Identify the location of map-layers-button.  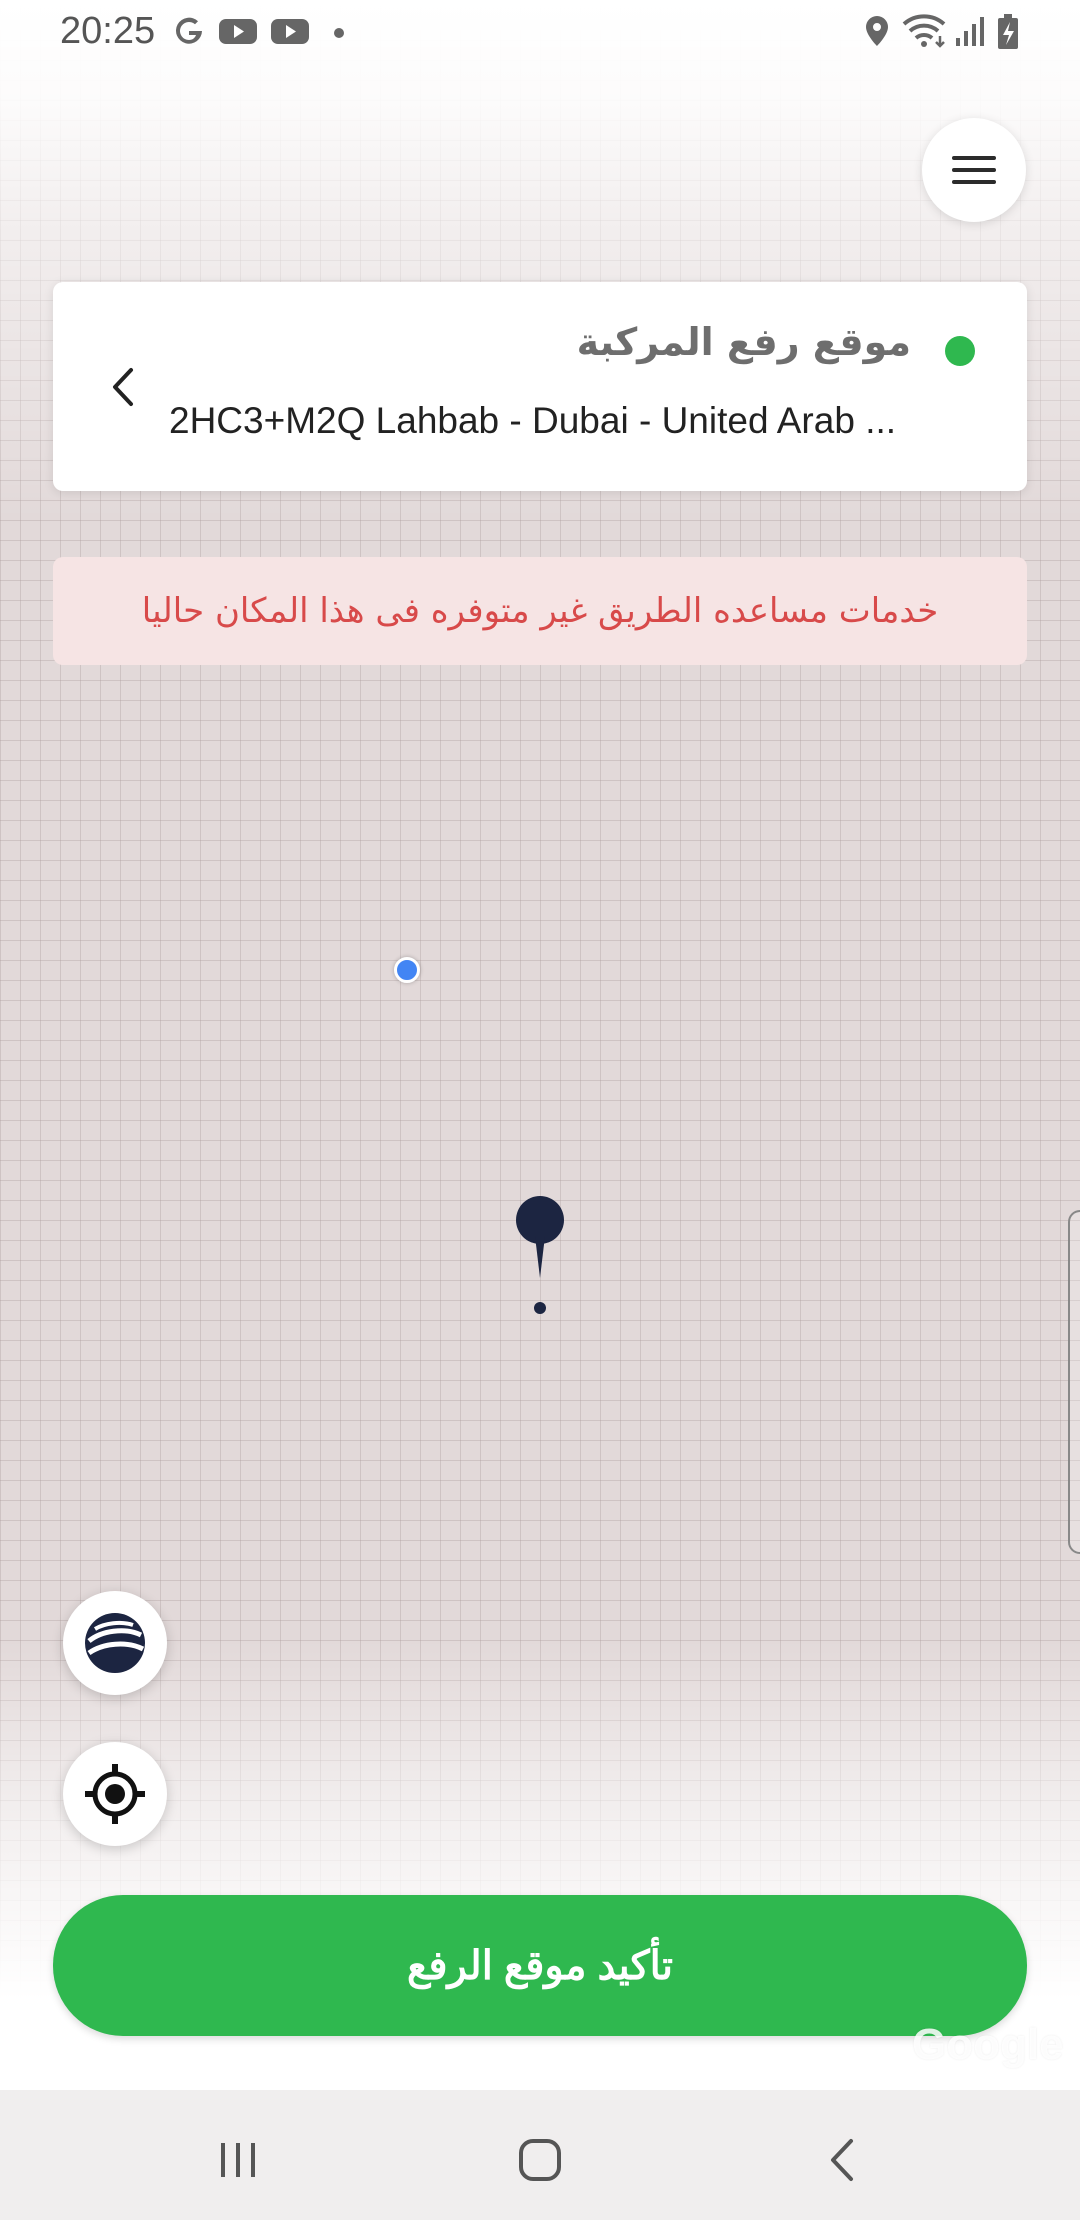
(115, 1643).